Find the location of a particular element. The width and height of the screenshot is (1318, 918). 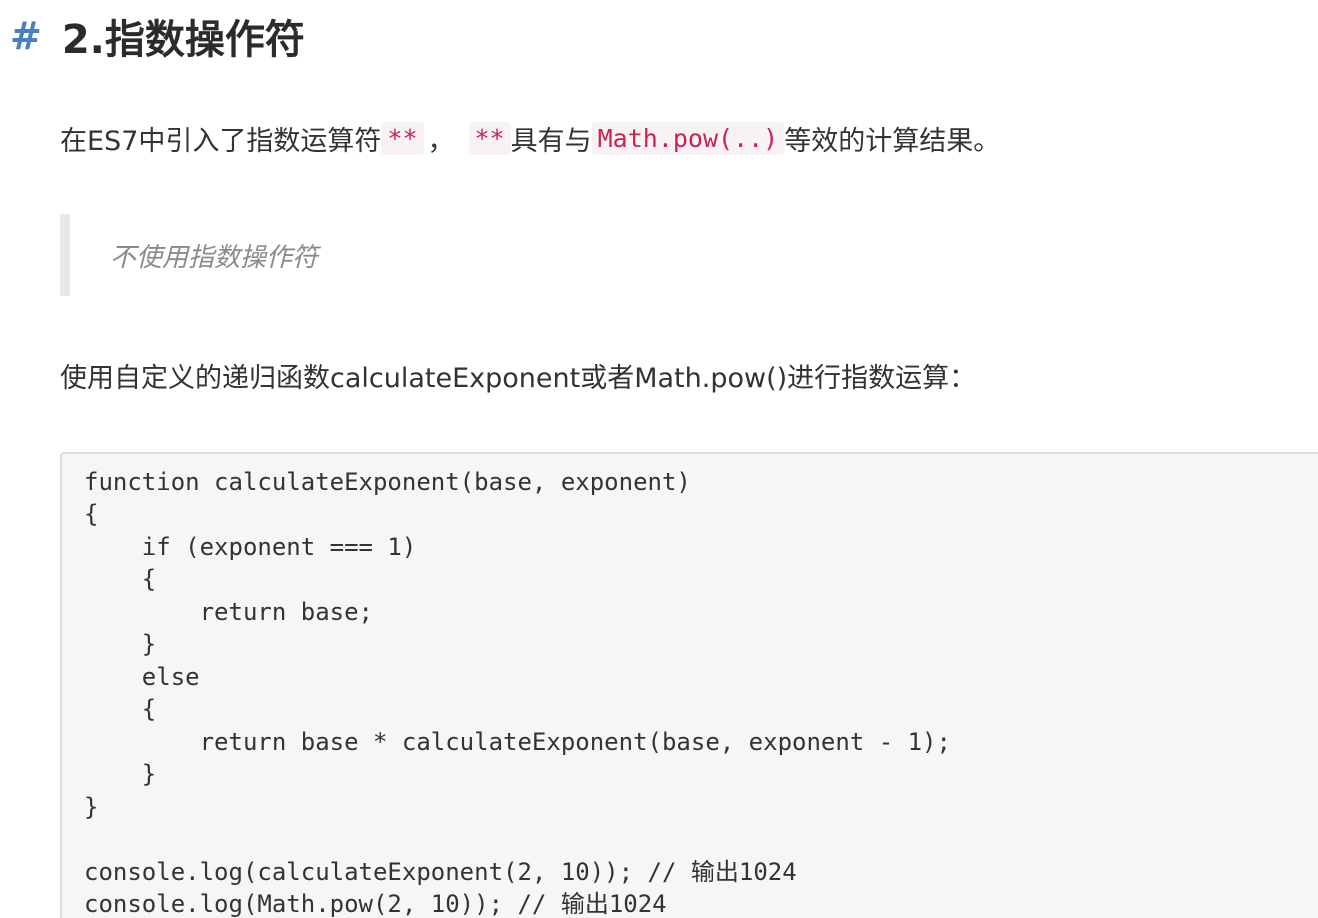

math-pow-code: Math.pow(..) is located at coordinates (688, 138).